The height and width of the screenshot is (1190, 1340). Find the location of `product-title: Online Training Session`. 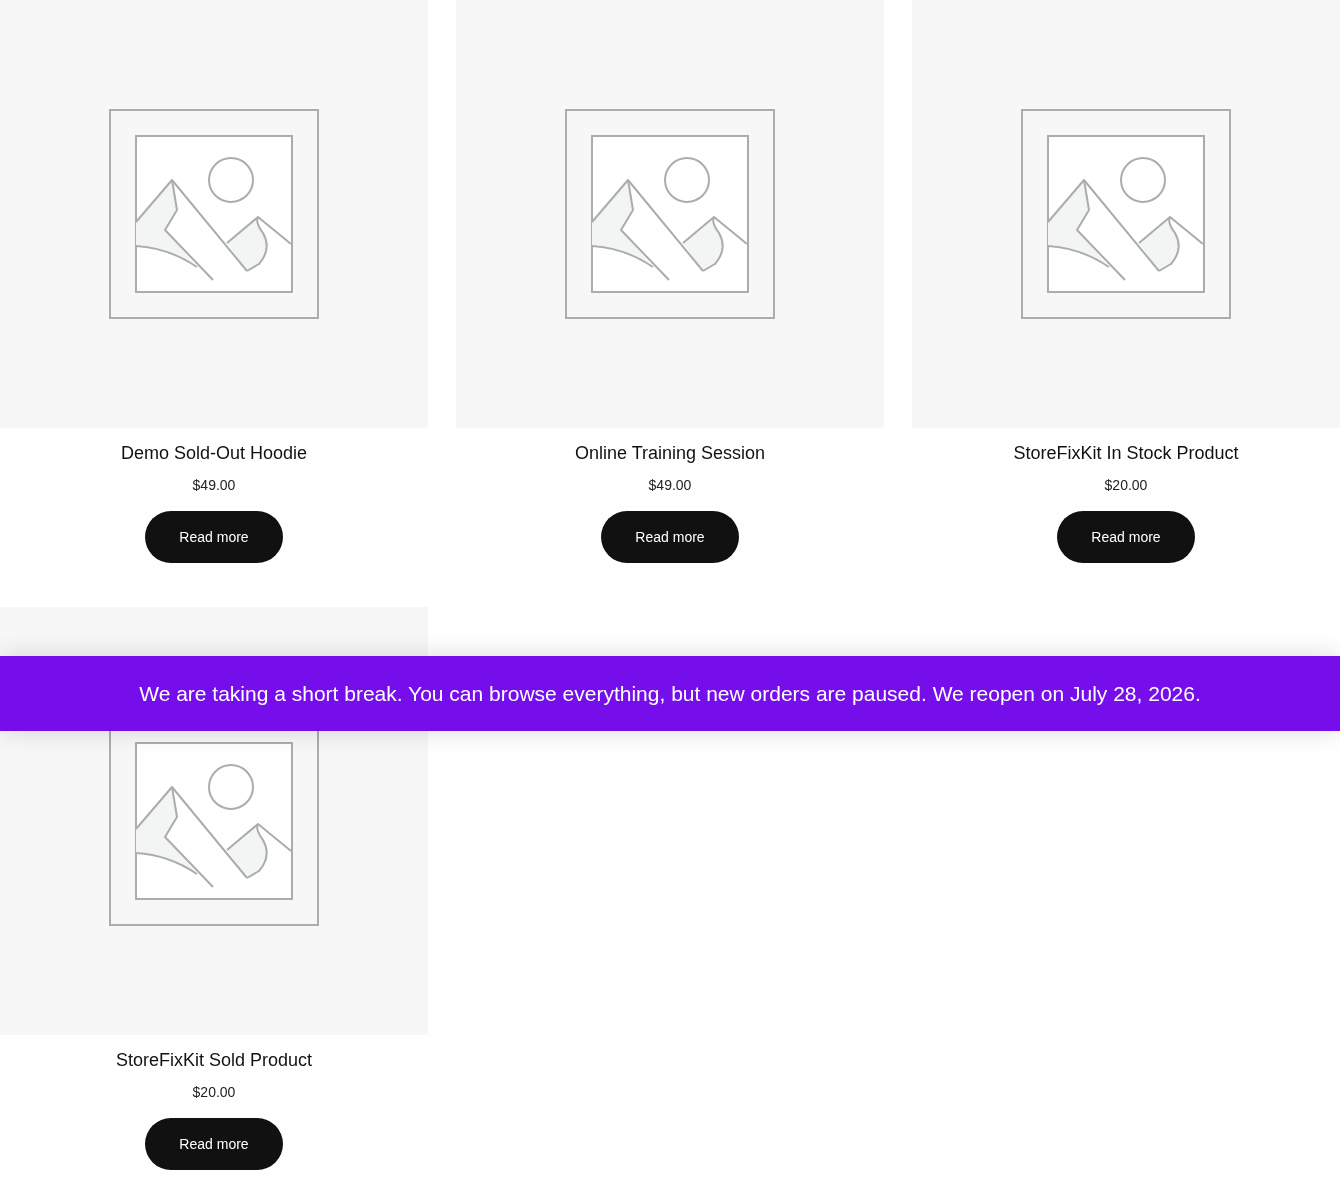

product-title: Online Training Session is located at coordinates (670, 453).